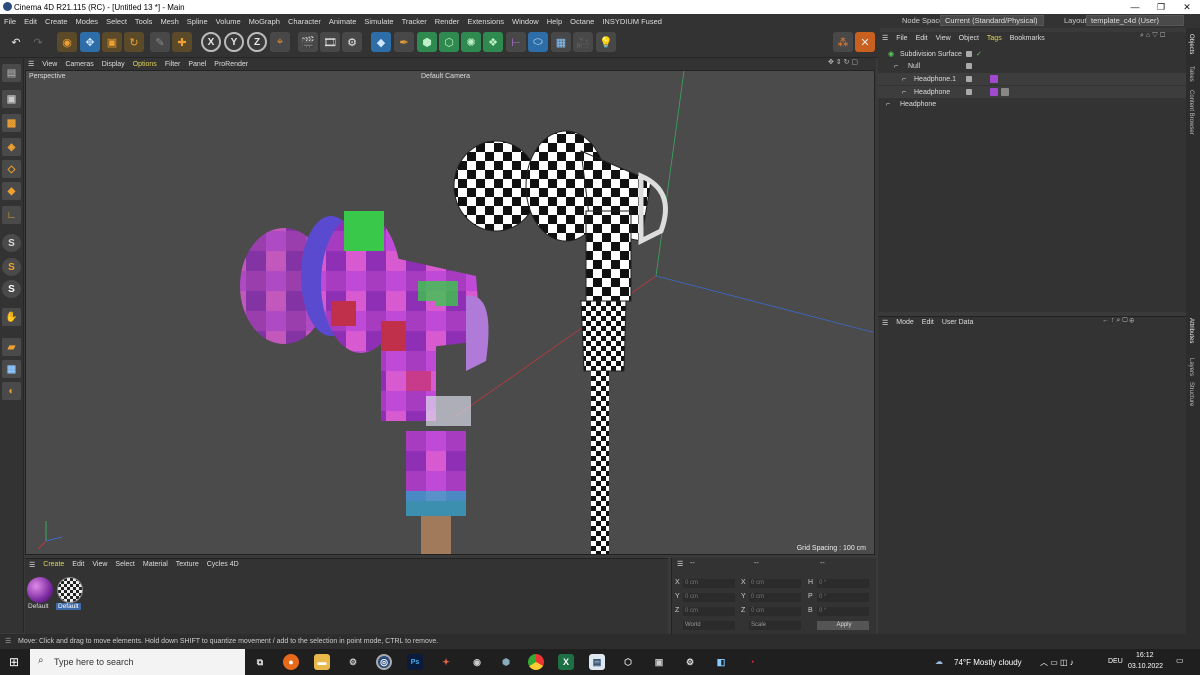 This screenshot has height=675, width=1200. What do you see at coordinates (1145, 655) in the screenshot?
I see `clock-time: 16:12` at bounding box center [1145, 655].